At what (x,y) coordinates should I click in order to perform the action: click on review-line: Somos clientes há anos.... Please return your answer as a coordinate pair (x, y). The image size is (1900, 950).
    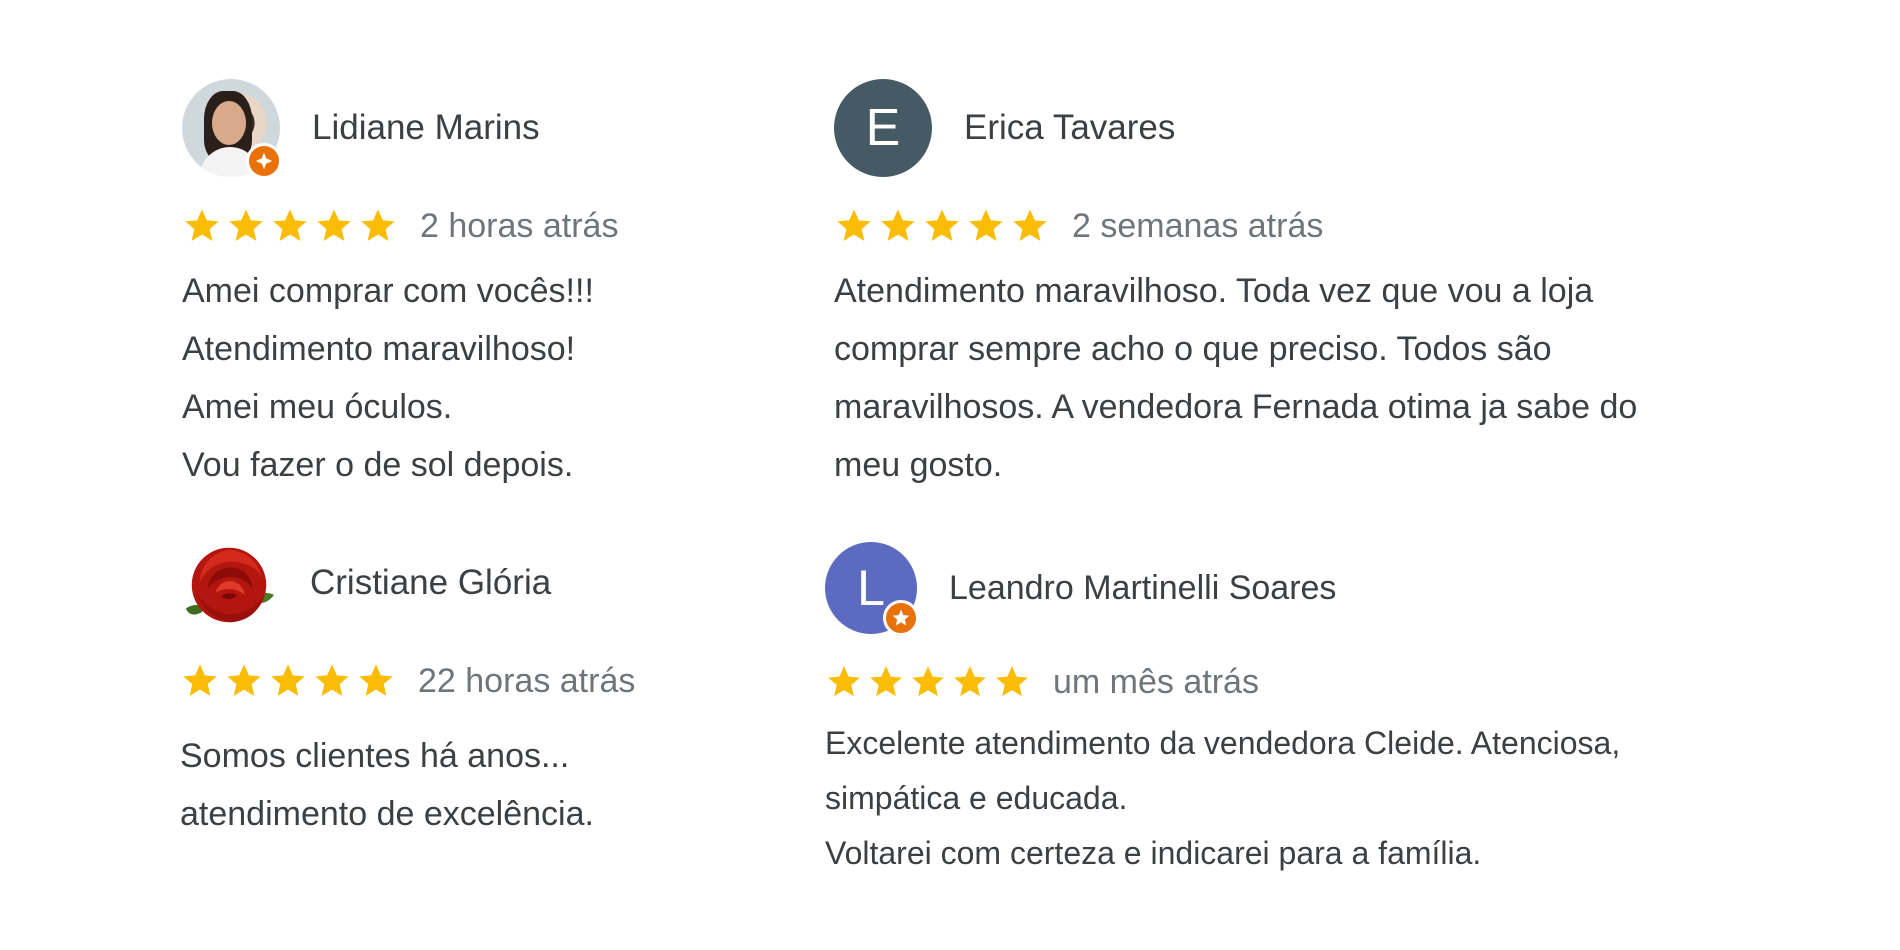
    Looking at the image, I should click on (375, 756).